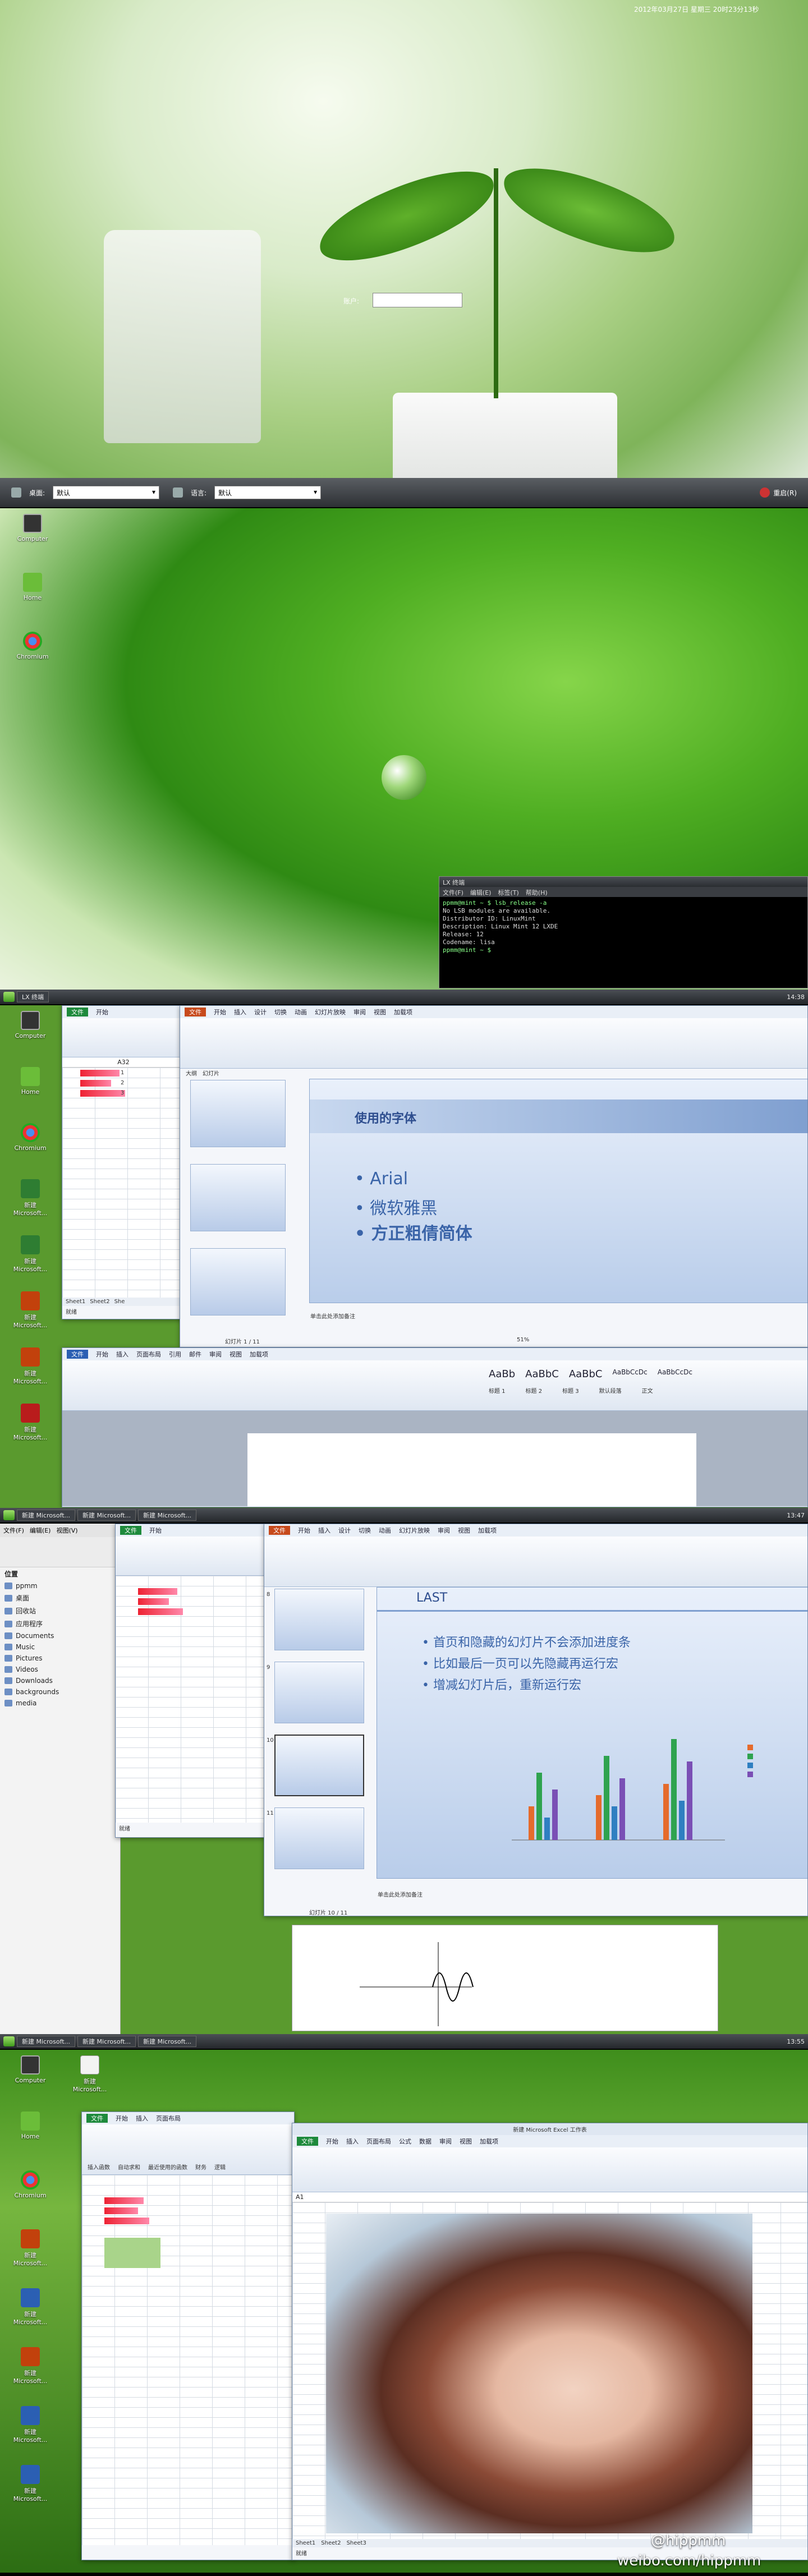  Describe the element at coordinates (191, 1556) in the screenshot. I see `excel-ribbon` at that location.